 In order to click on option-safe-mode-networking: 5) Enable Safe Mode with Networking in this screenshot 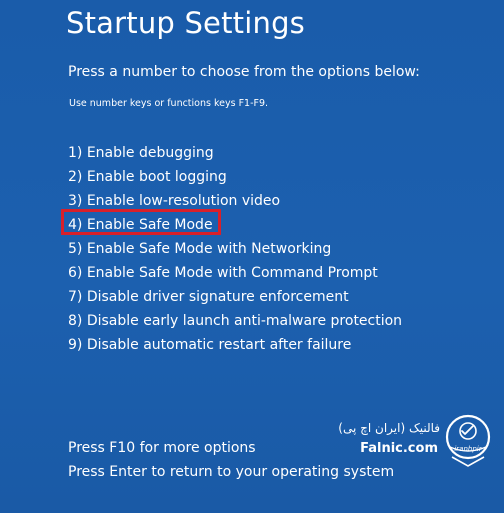, I will do `click(235, 249)`.